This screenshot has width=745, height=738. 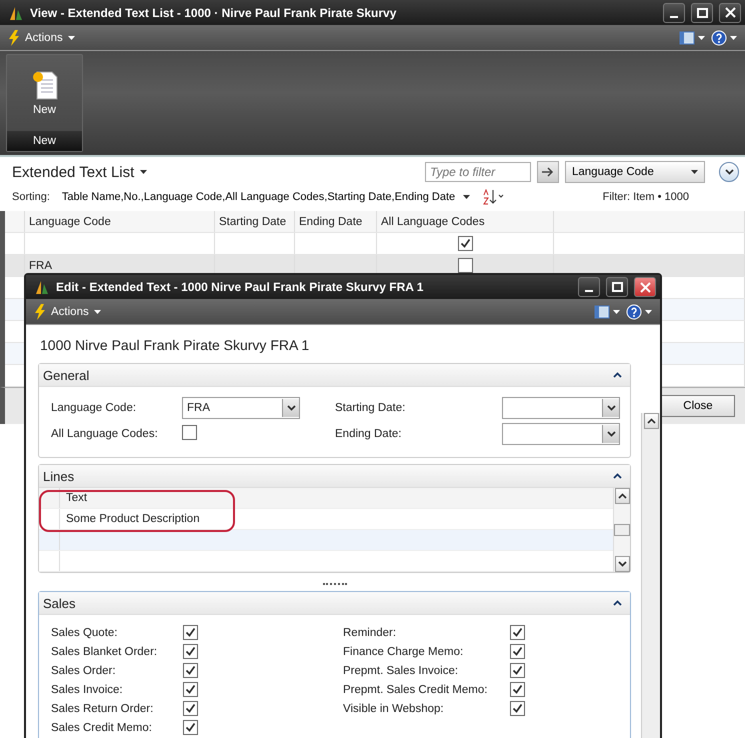 I want to click on scroll-thumb, so click(x=622, y=530).